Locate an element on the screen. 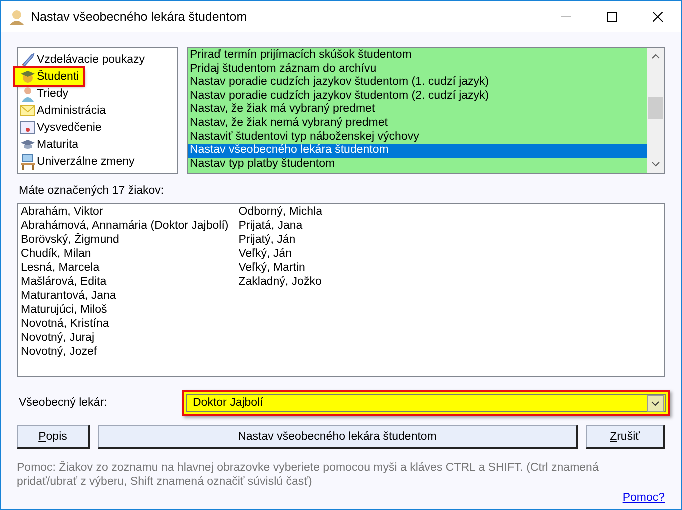 The width and height of the screenshot is (682, 510). action-item: Nastav poradie cudzích jazykov študentom (1. cudzí jazyk) is located at coordinates (417, 83).